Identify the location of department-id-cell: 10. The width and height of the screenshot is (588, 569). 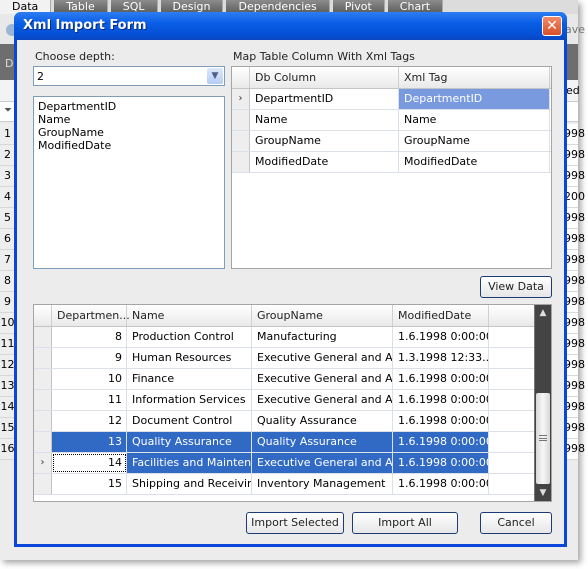
(89, 379).